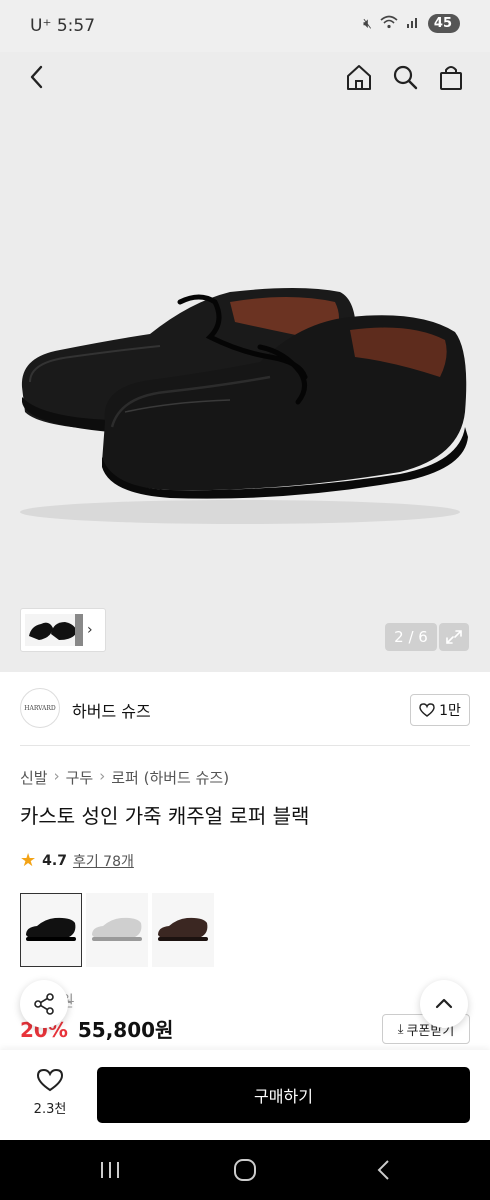 This screenshot has width=490, height=1200. Describe the element at coordinates (443, 23) in the screenshot. I see `battery-indicator: 45` at that location.